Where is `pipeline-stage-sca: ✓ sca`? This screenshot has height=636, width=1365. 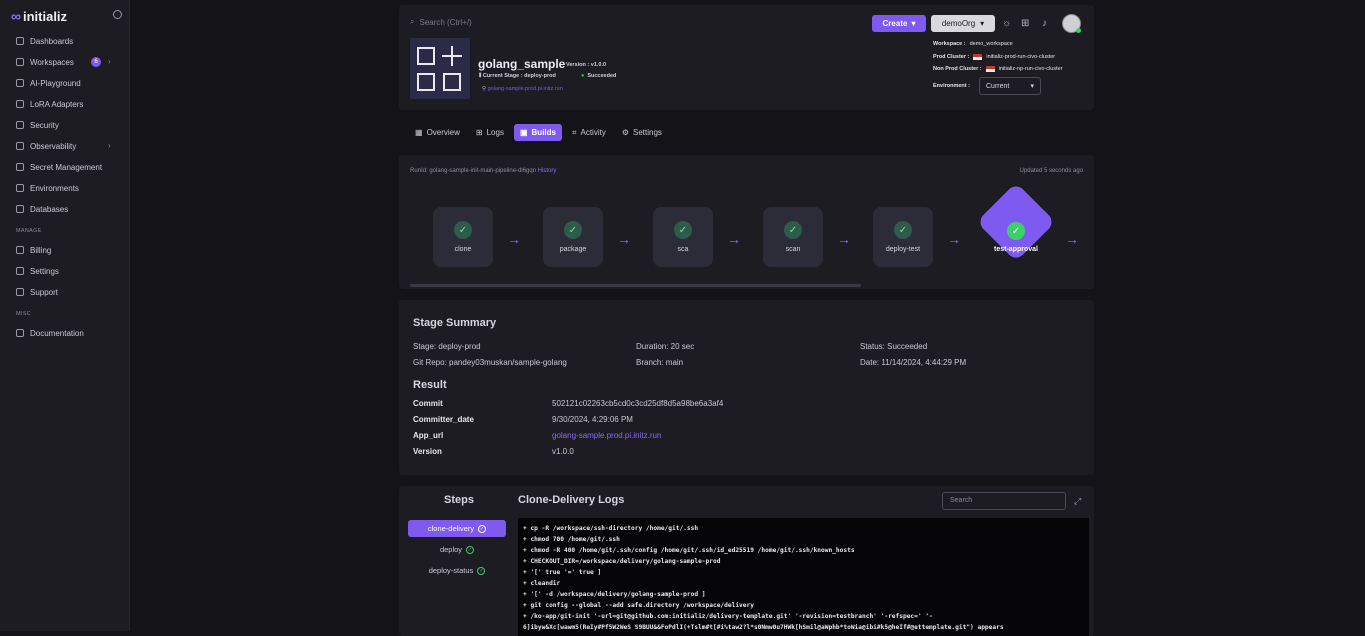
pipeline-stage-sca: ✓ sca is located at coordinates (683, 237).